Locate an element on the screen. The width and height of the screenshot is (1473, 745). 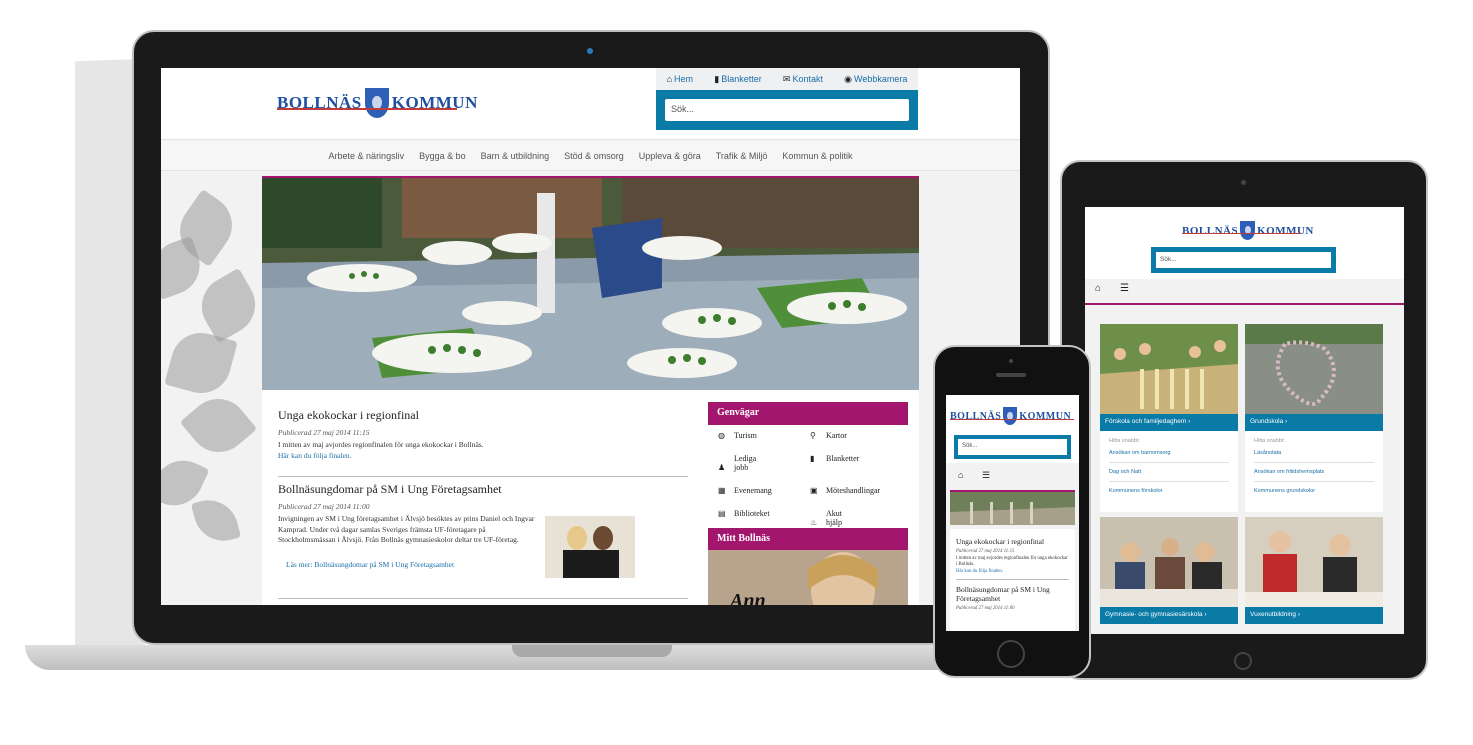
tile-caption: Förskola och familjedaghem › is located at coordinates (1169, 422).